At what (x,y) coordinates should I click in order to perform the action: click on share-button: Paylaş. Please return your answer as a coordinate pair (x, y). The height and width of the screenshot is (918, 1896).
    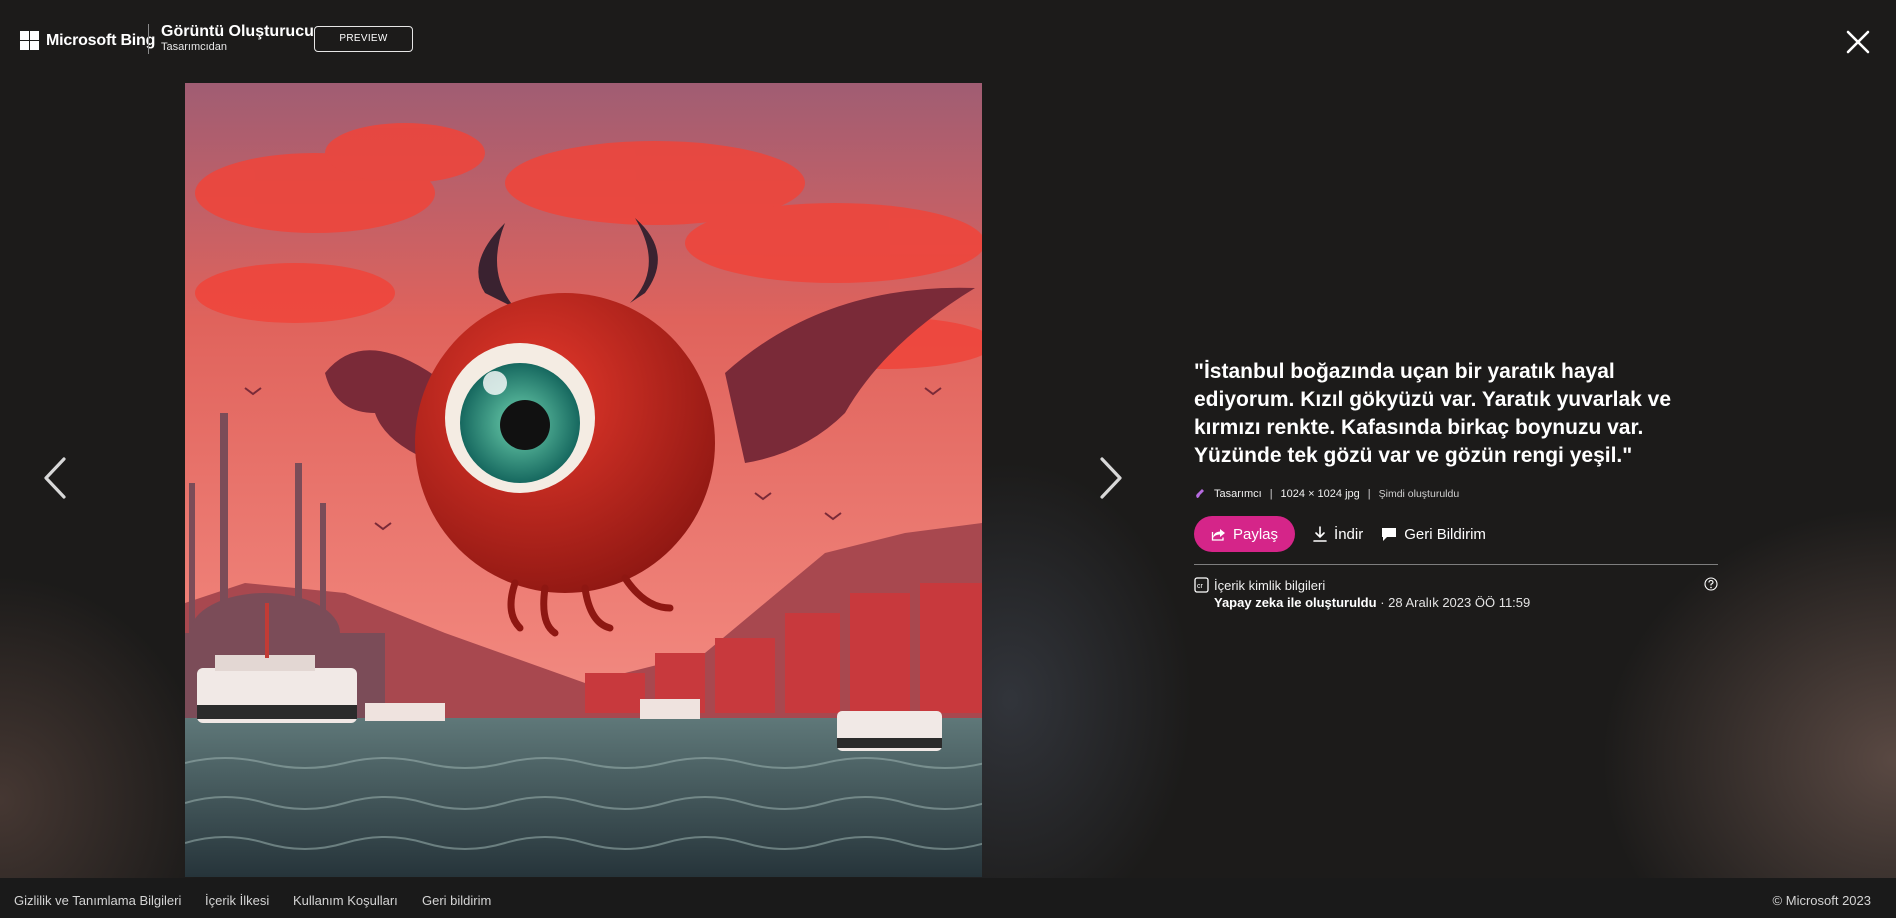
    Looking at the image, I should click on (1245, 534).